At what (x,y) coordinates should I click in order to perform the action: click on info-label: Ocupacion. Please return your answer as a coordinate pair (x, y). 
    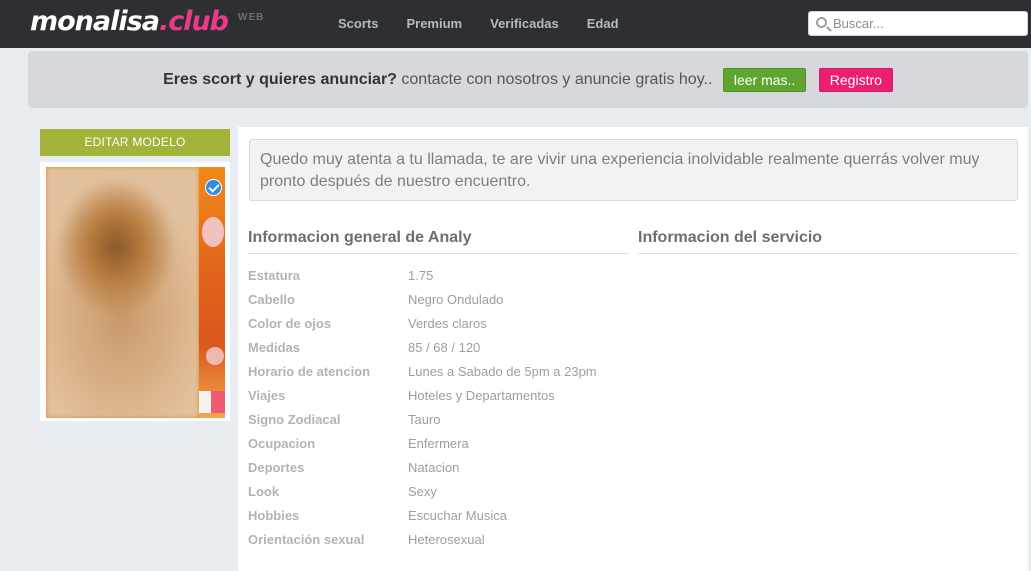
    Looking at the image, I should click on (282, 443).